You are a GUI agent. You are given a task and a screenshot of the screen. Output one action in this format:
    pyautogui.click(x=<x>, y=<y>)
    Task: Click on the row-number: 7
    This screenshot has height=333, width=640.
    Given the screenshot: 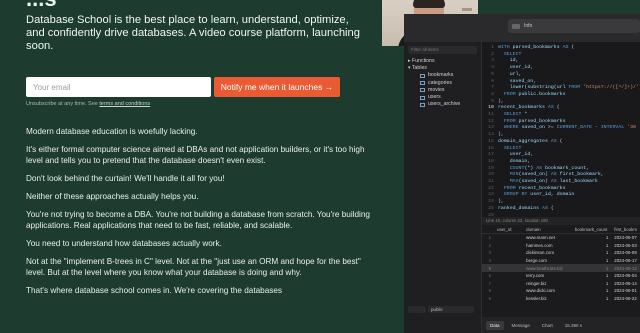 What is the action you would take?
    pyautogui.click(x=490, y=283)
    